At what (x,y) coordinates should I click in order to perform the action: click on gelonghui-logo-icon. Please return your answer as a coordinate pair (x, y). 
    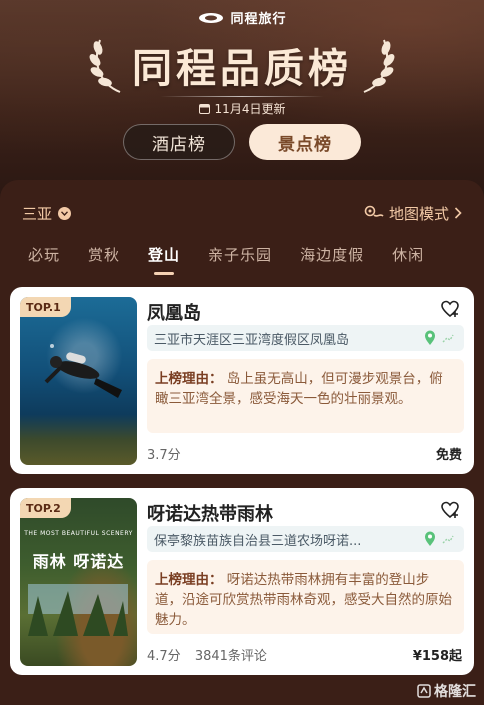
    Looking at the image, I should click on (424, 691).